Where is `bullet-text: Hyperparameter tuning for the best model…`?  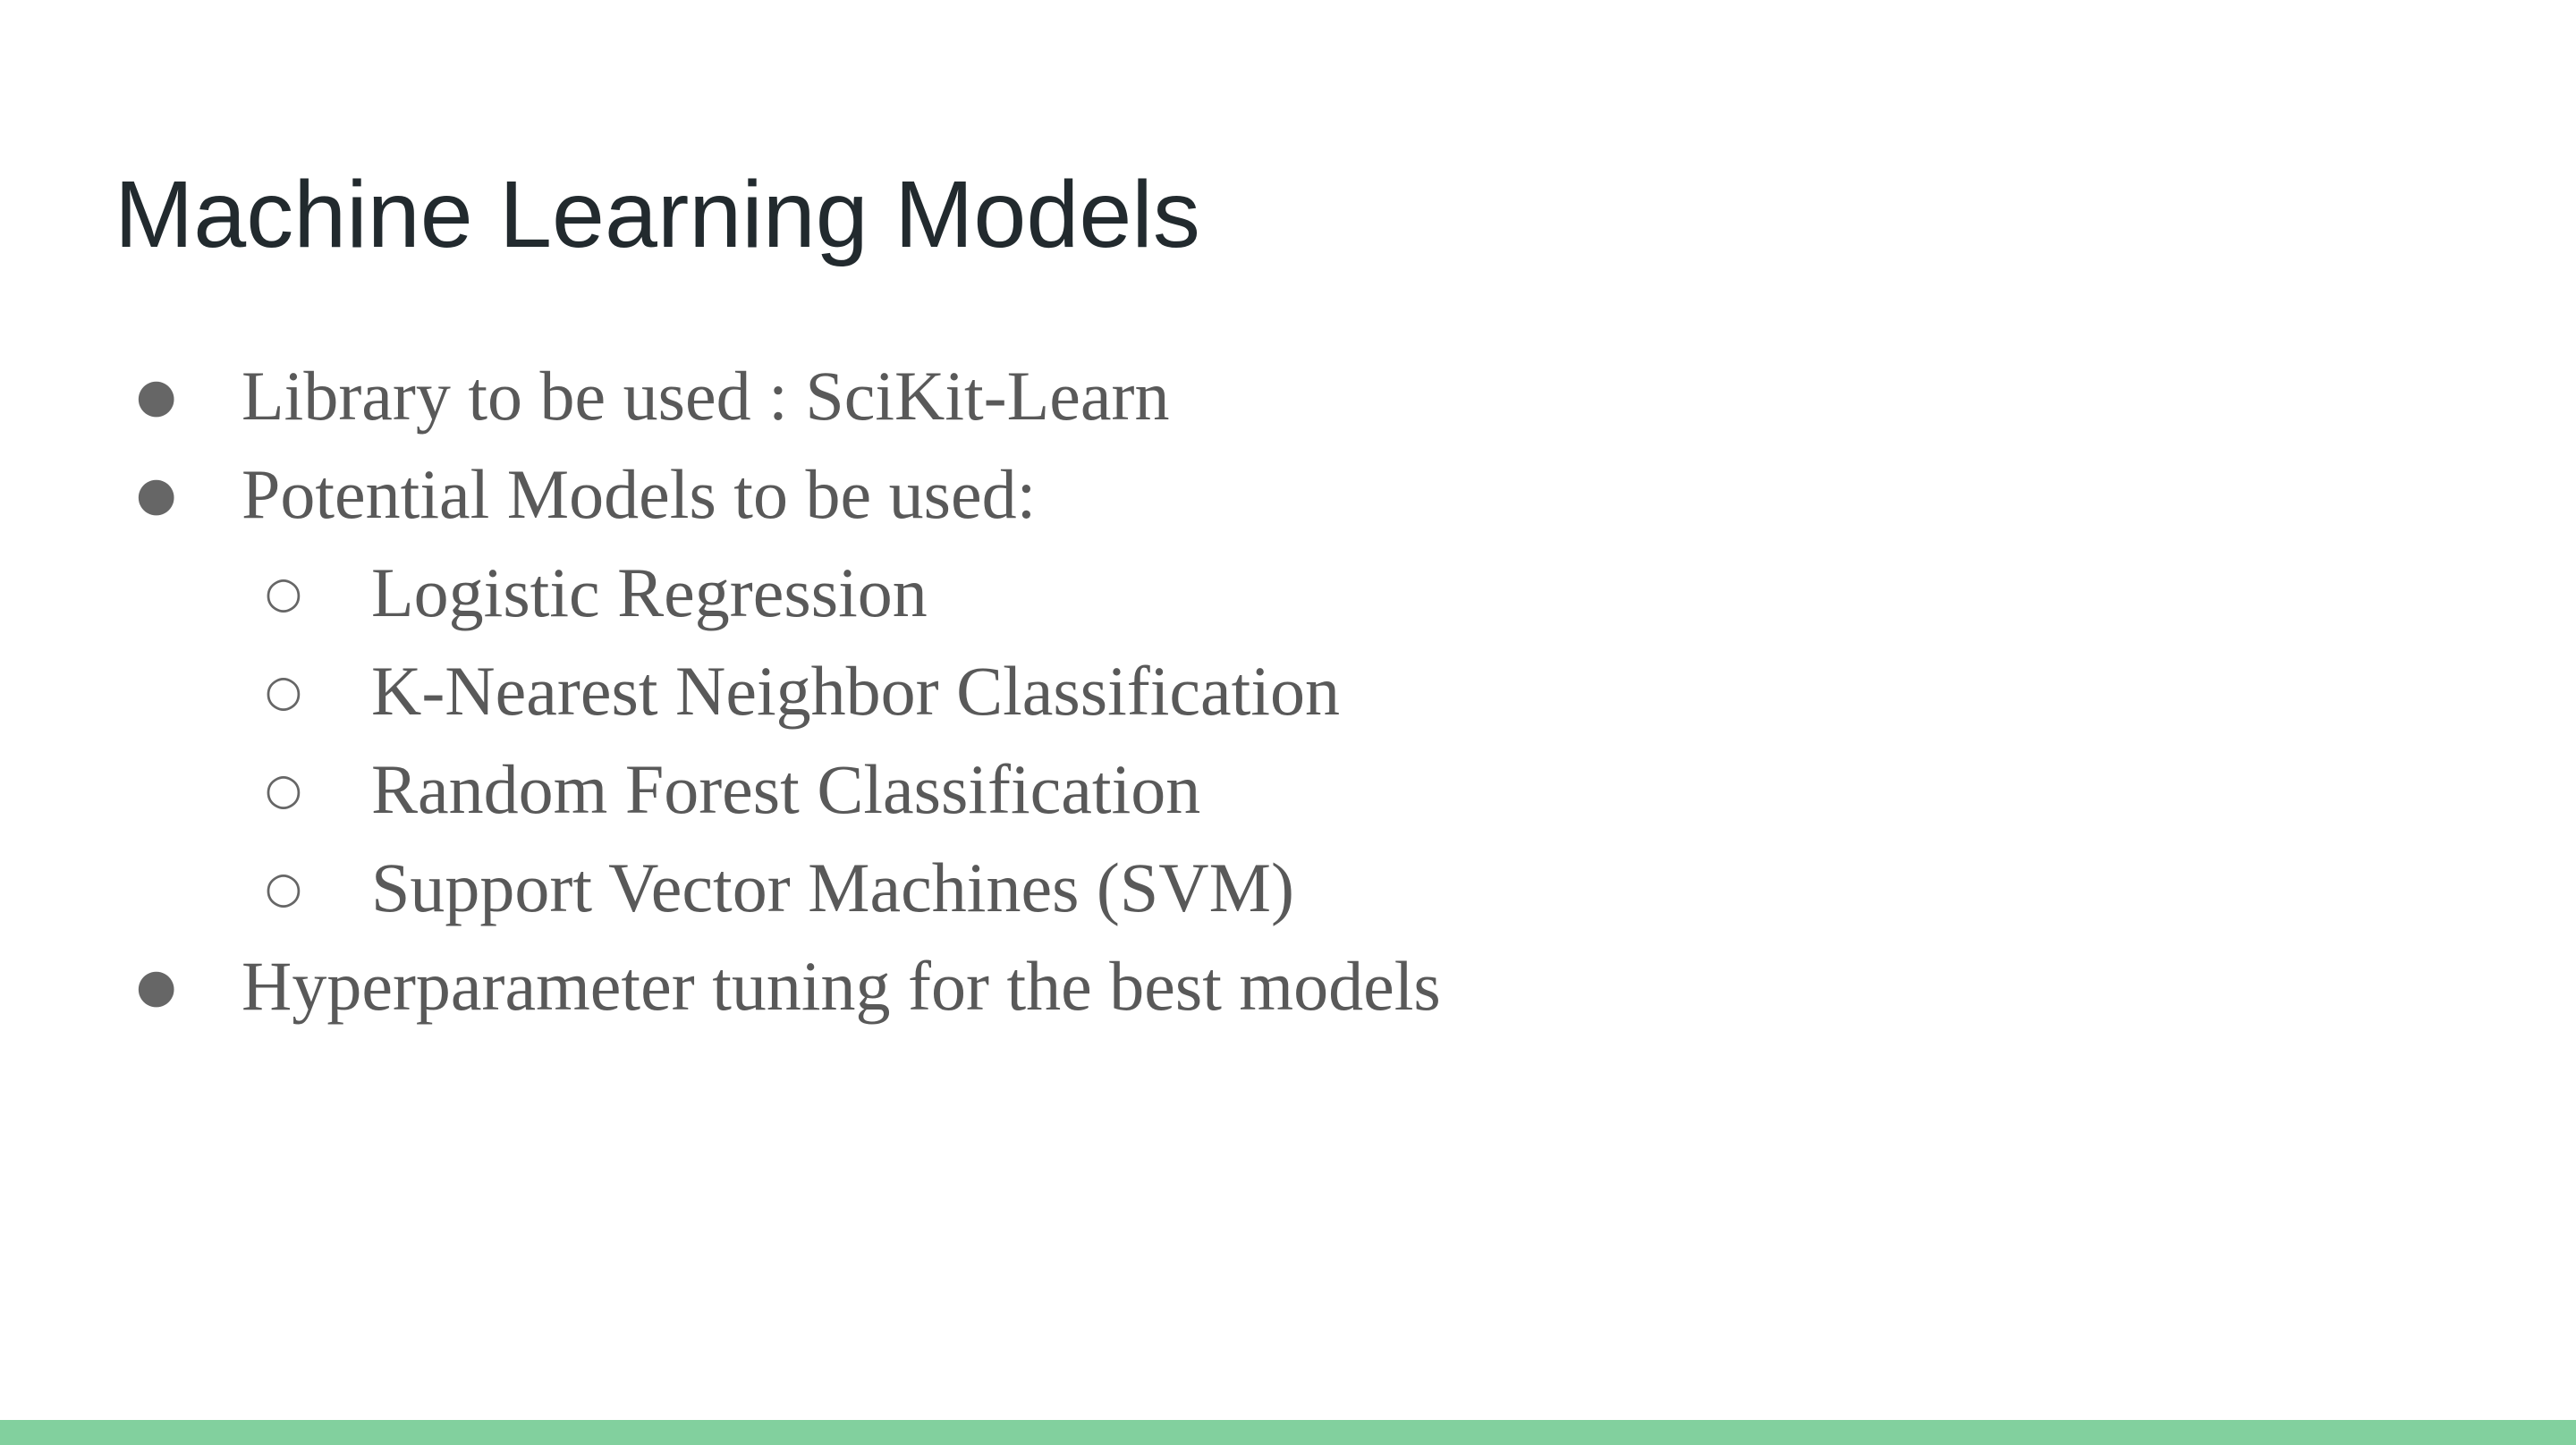
bullet-text: Hyperparameter tuning for the best model… is located at coordinates (841, 986).